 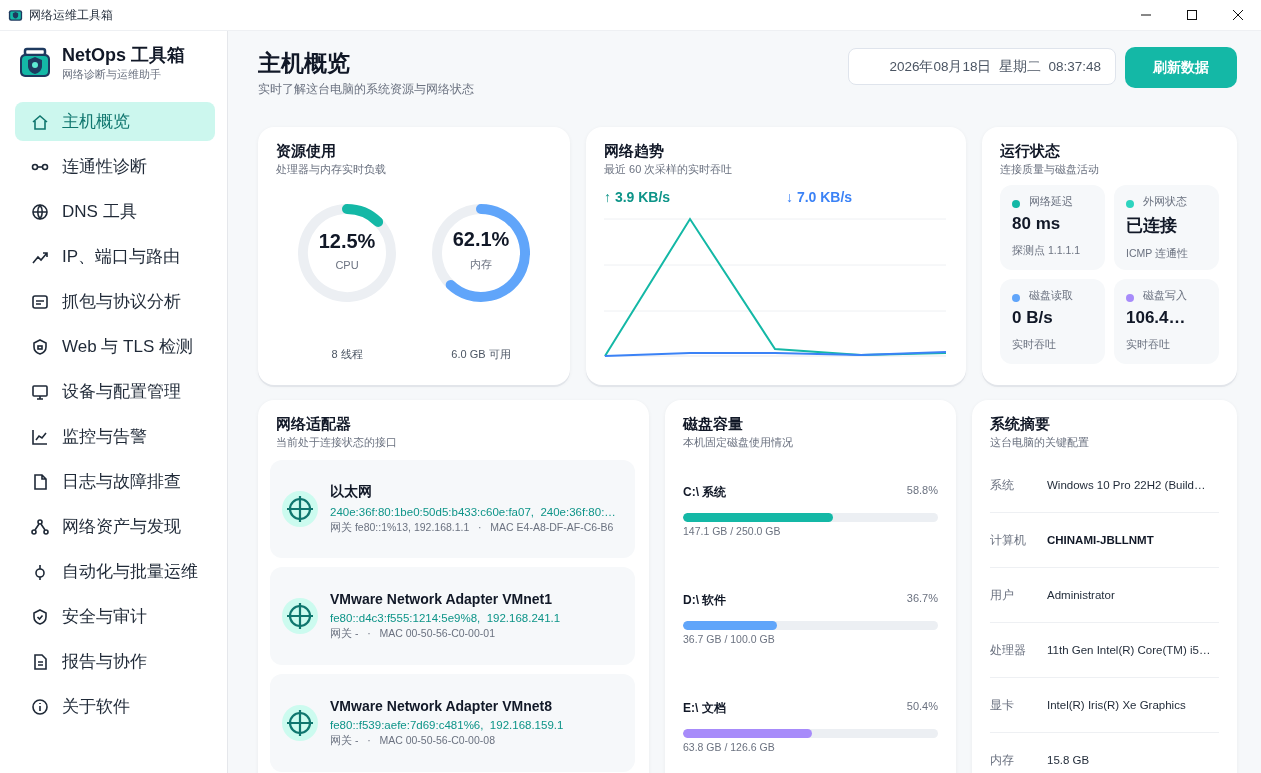 What do you see at coordinates (441, 599) in the screenshot?
I see `adapter-name: VMware Network Adapter VMnet1` at bounding box center [441, 599].